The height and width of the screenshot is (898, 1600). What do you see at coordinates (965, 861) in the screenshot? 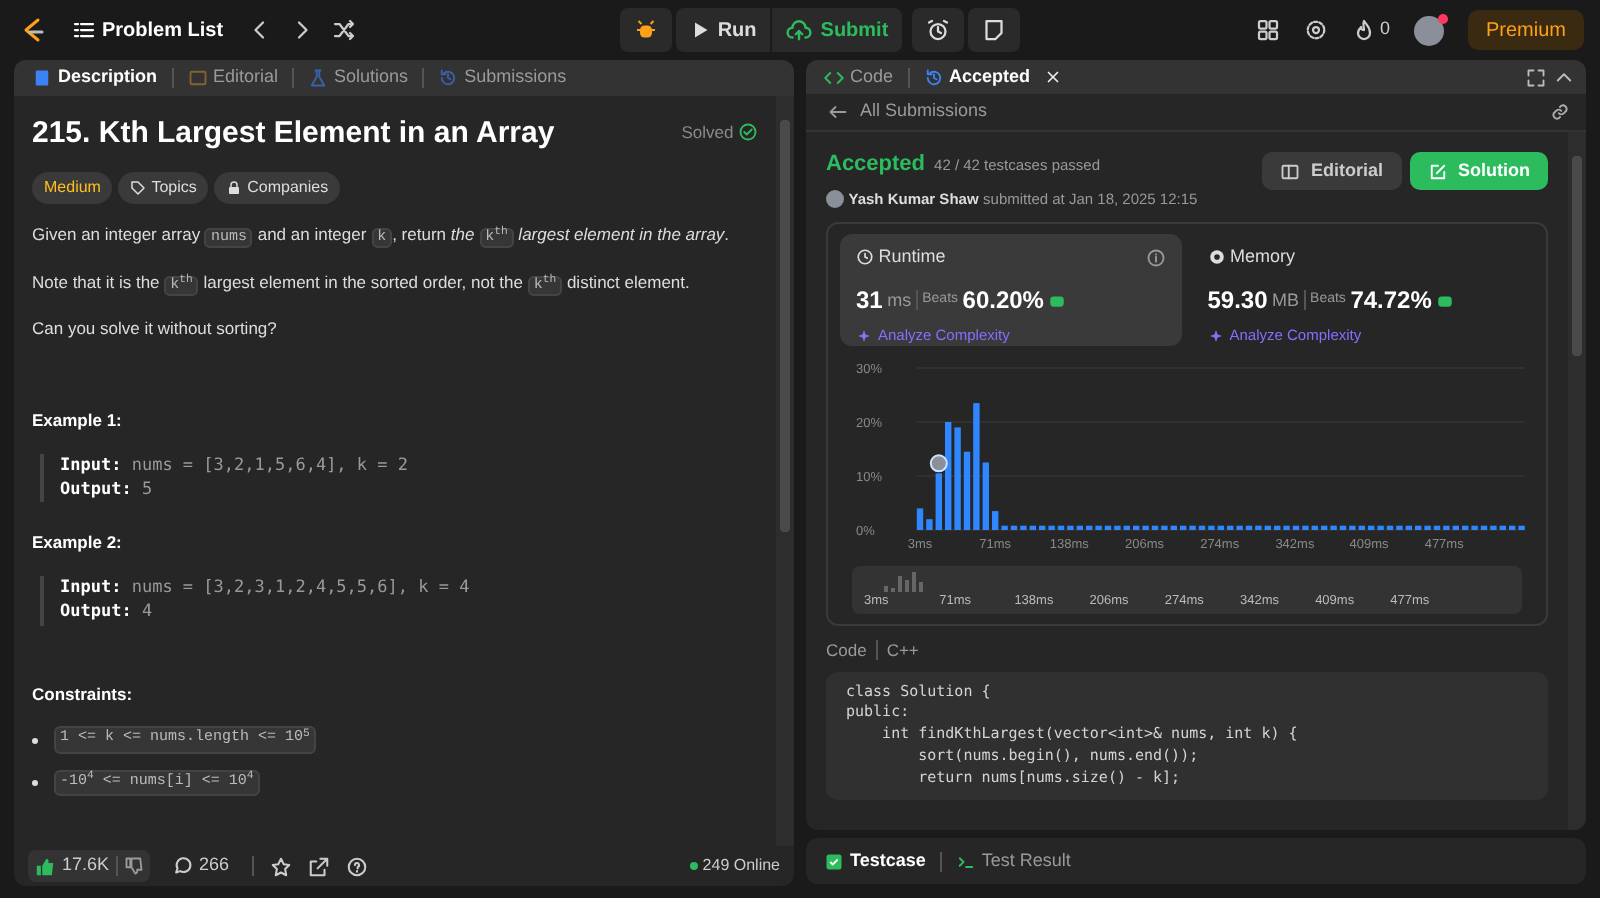
I see `terminal-icon` at bounding box center [965, 861].